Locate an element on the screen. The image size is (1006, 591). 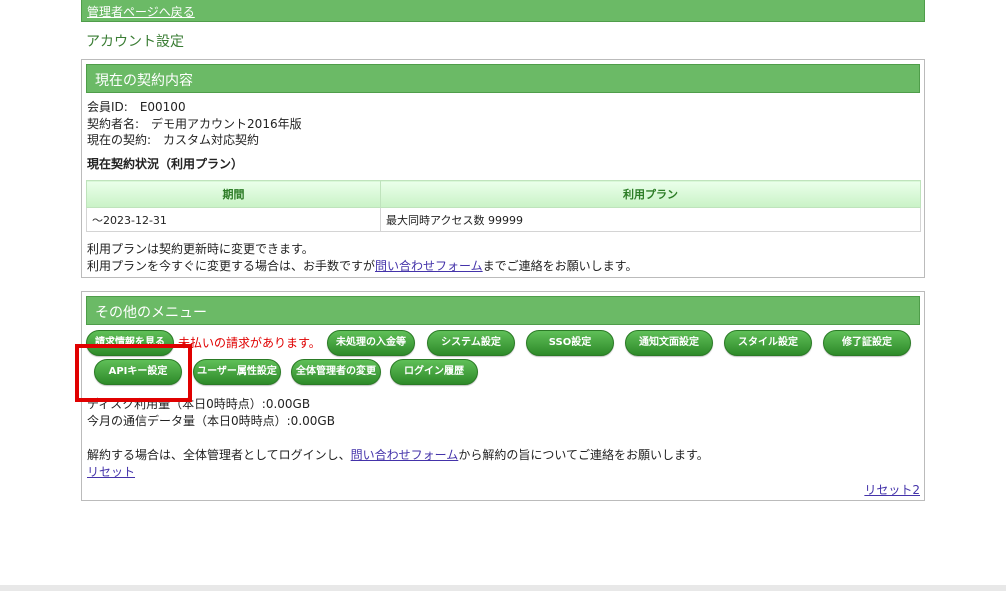
contract-panel-heading: 現在の契約内容 is located at coordinates (503, 78).